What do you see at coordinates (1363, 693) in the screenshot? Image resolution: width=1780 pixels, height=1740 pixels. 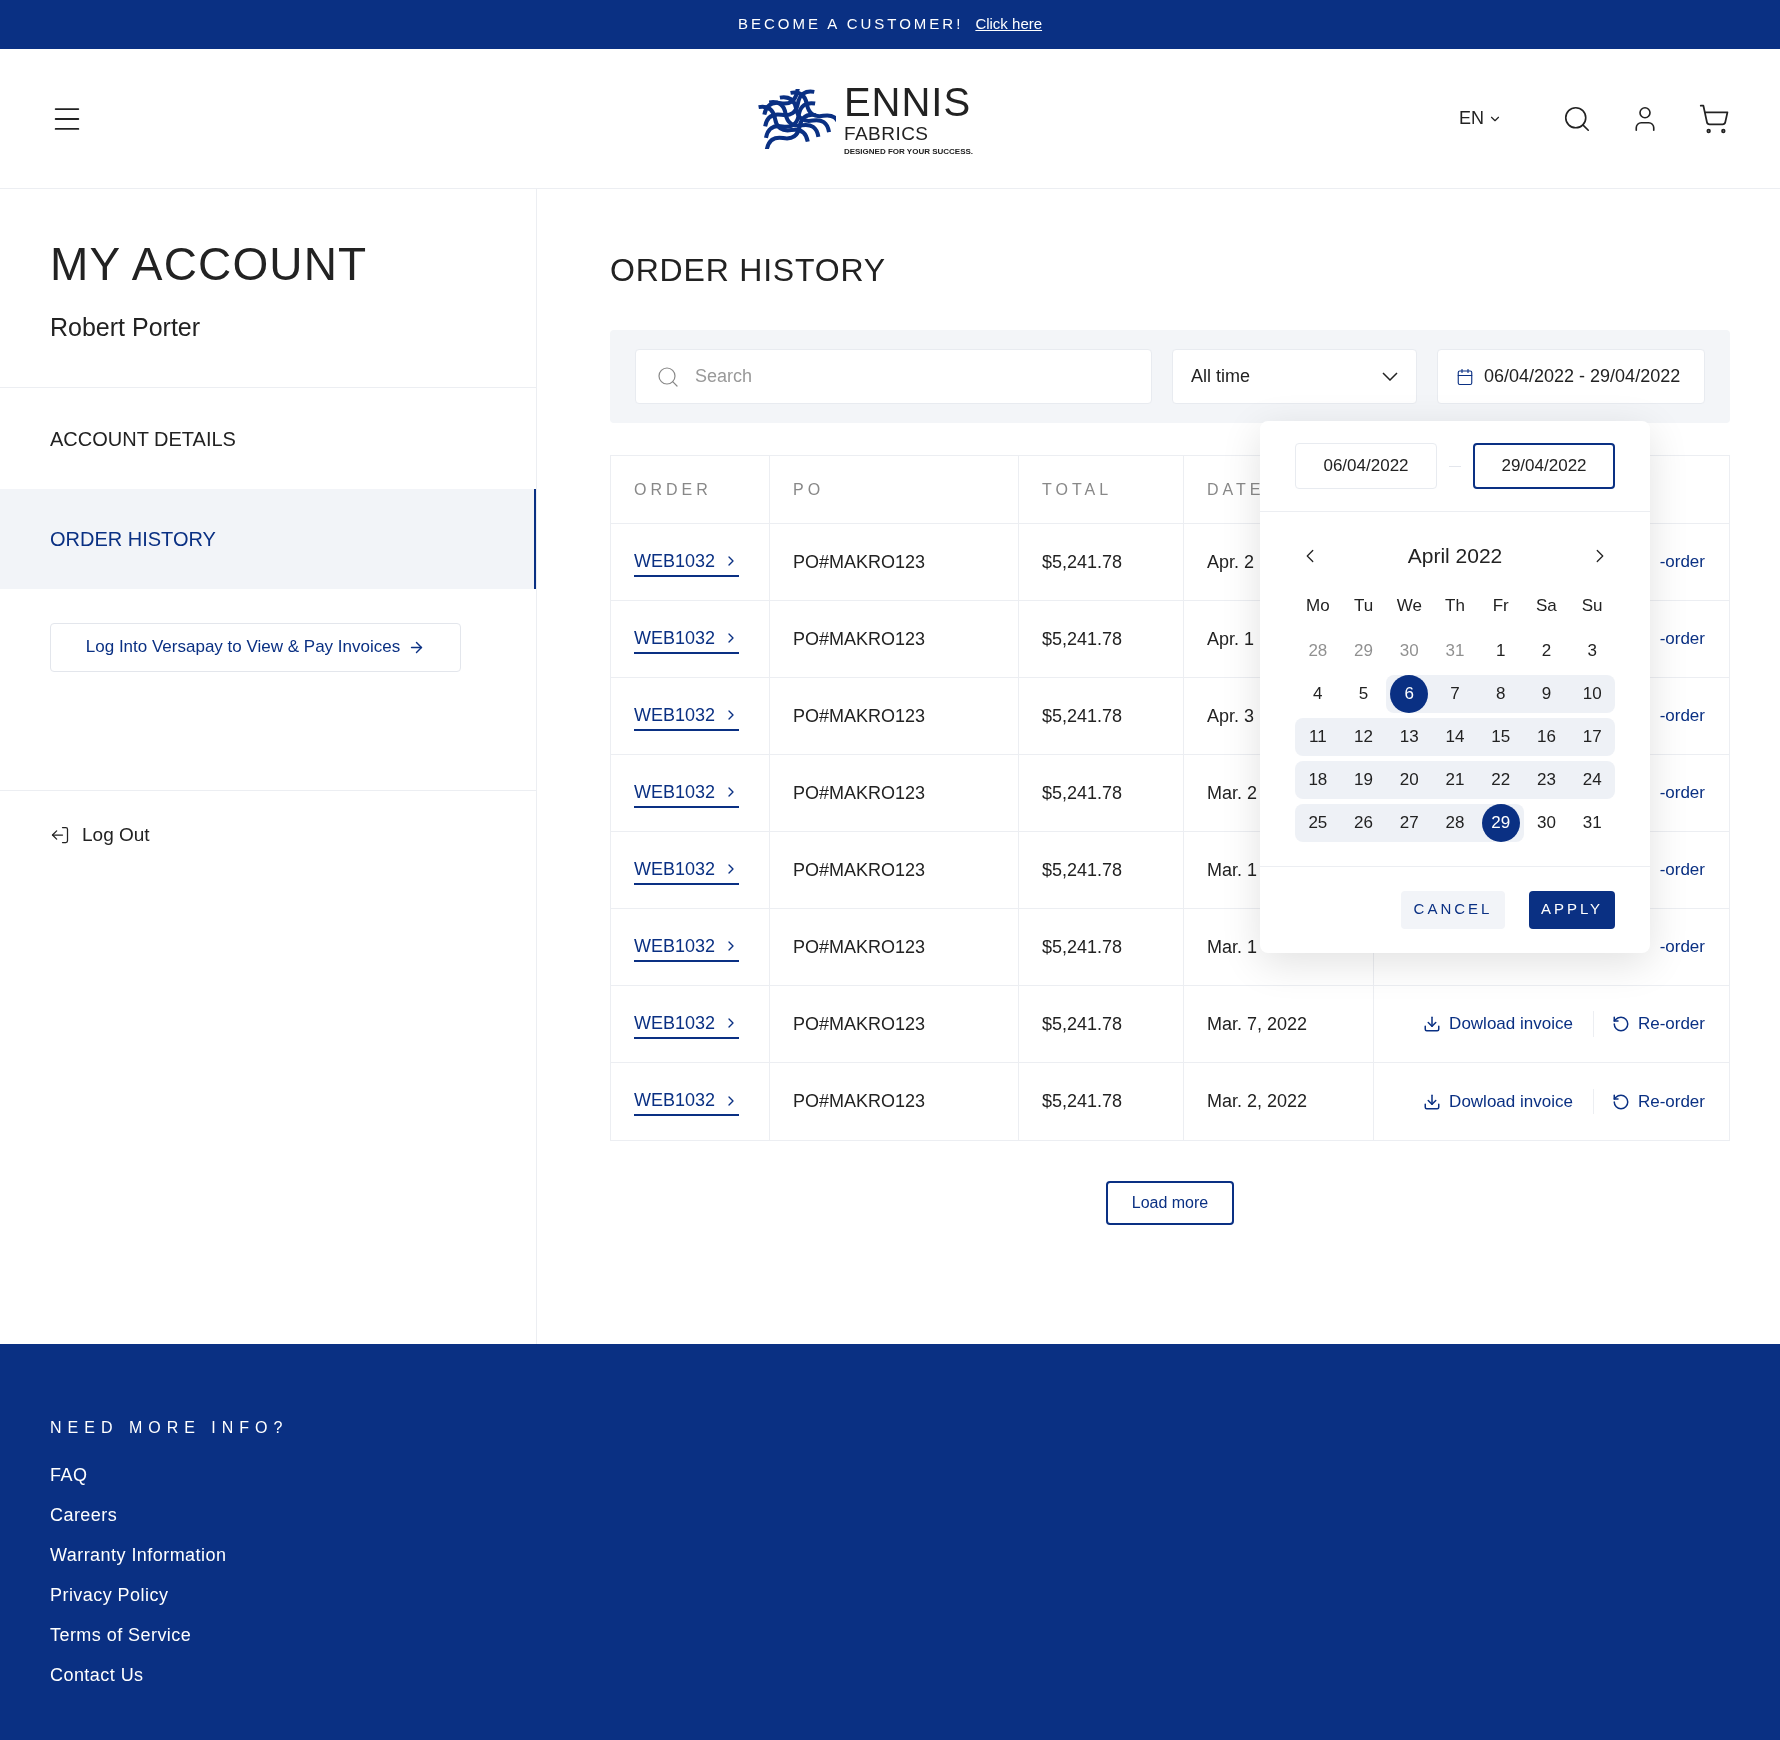 I see `calendar-day: 5` at bounding box center [1363, 693].